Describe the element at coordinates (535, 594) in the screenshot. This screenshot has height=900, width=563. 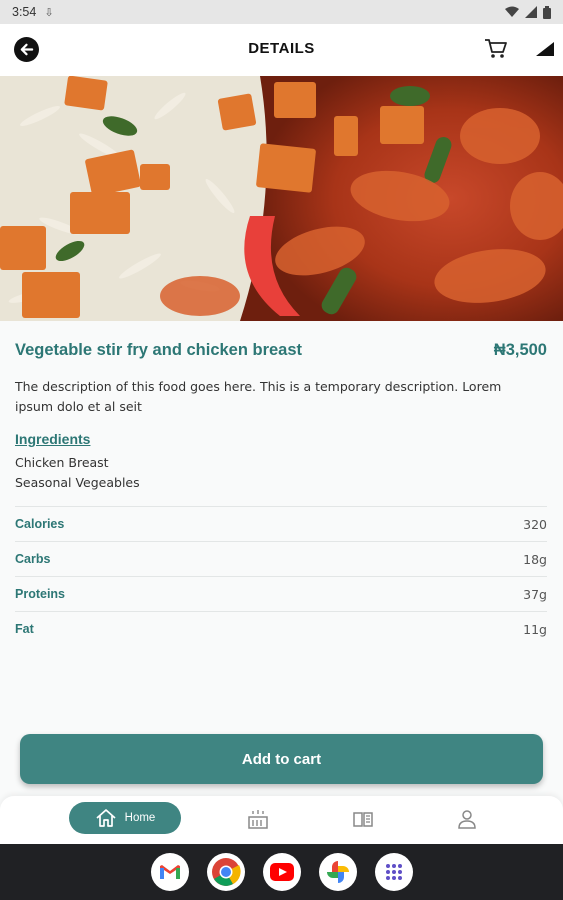
I see `nutrition-value: 37g` at that location.